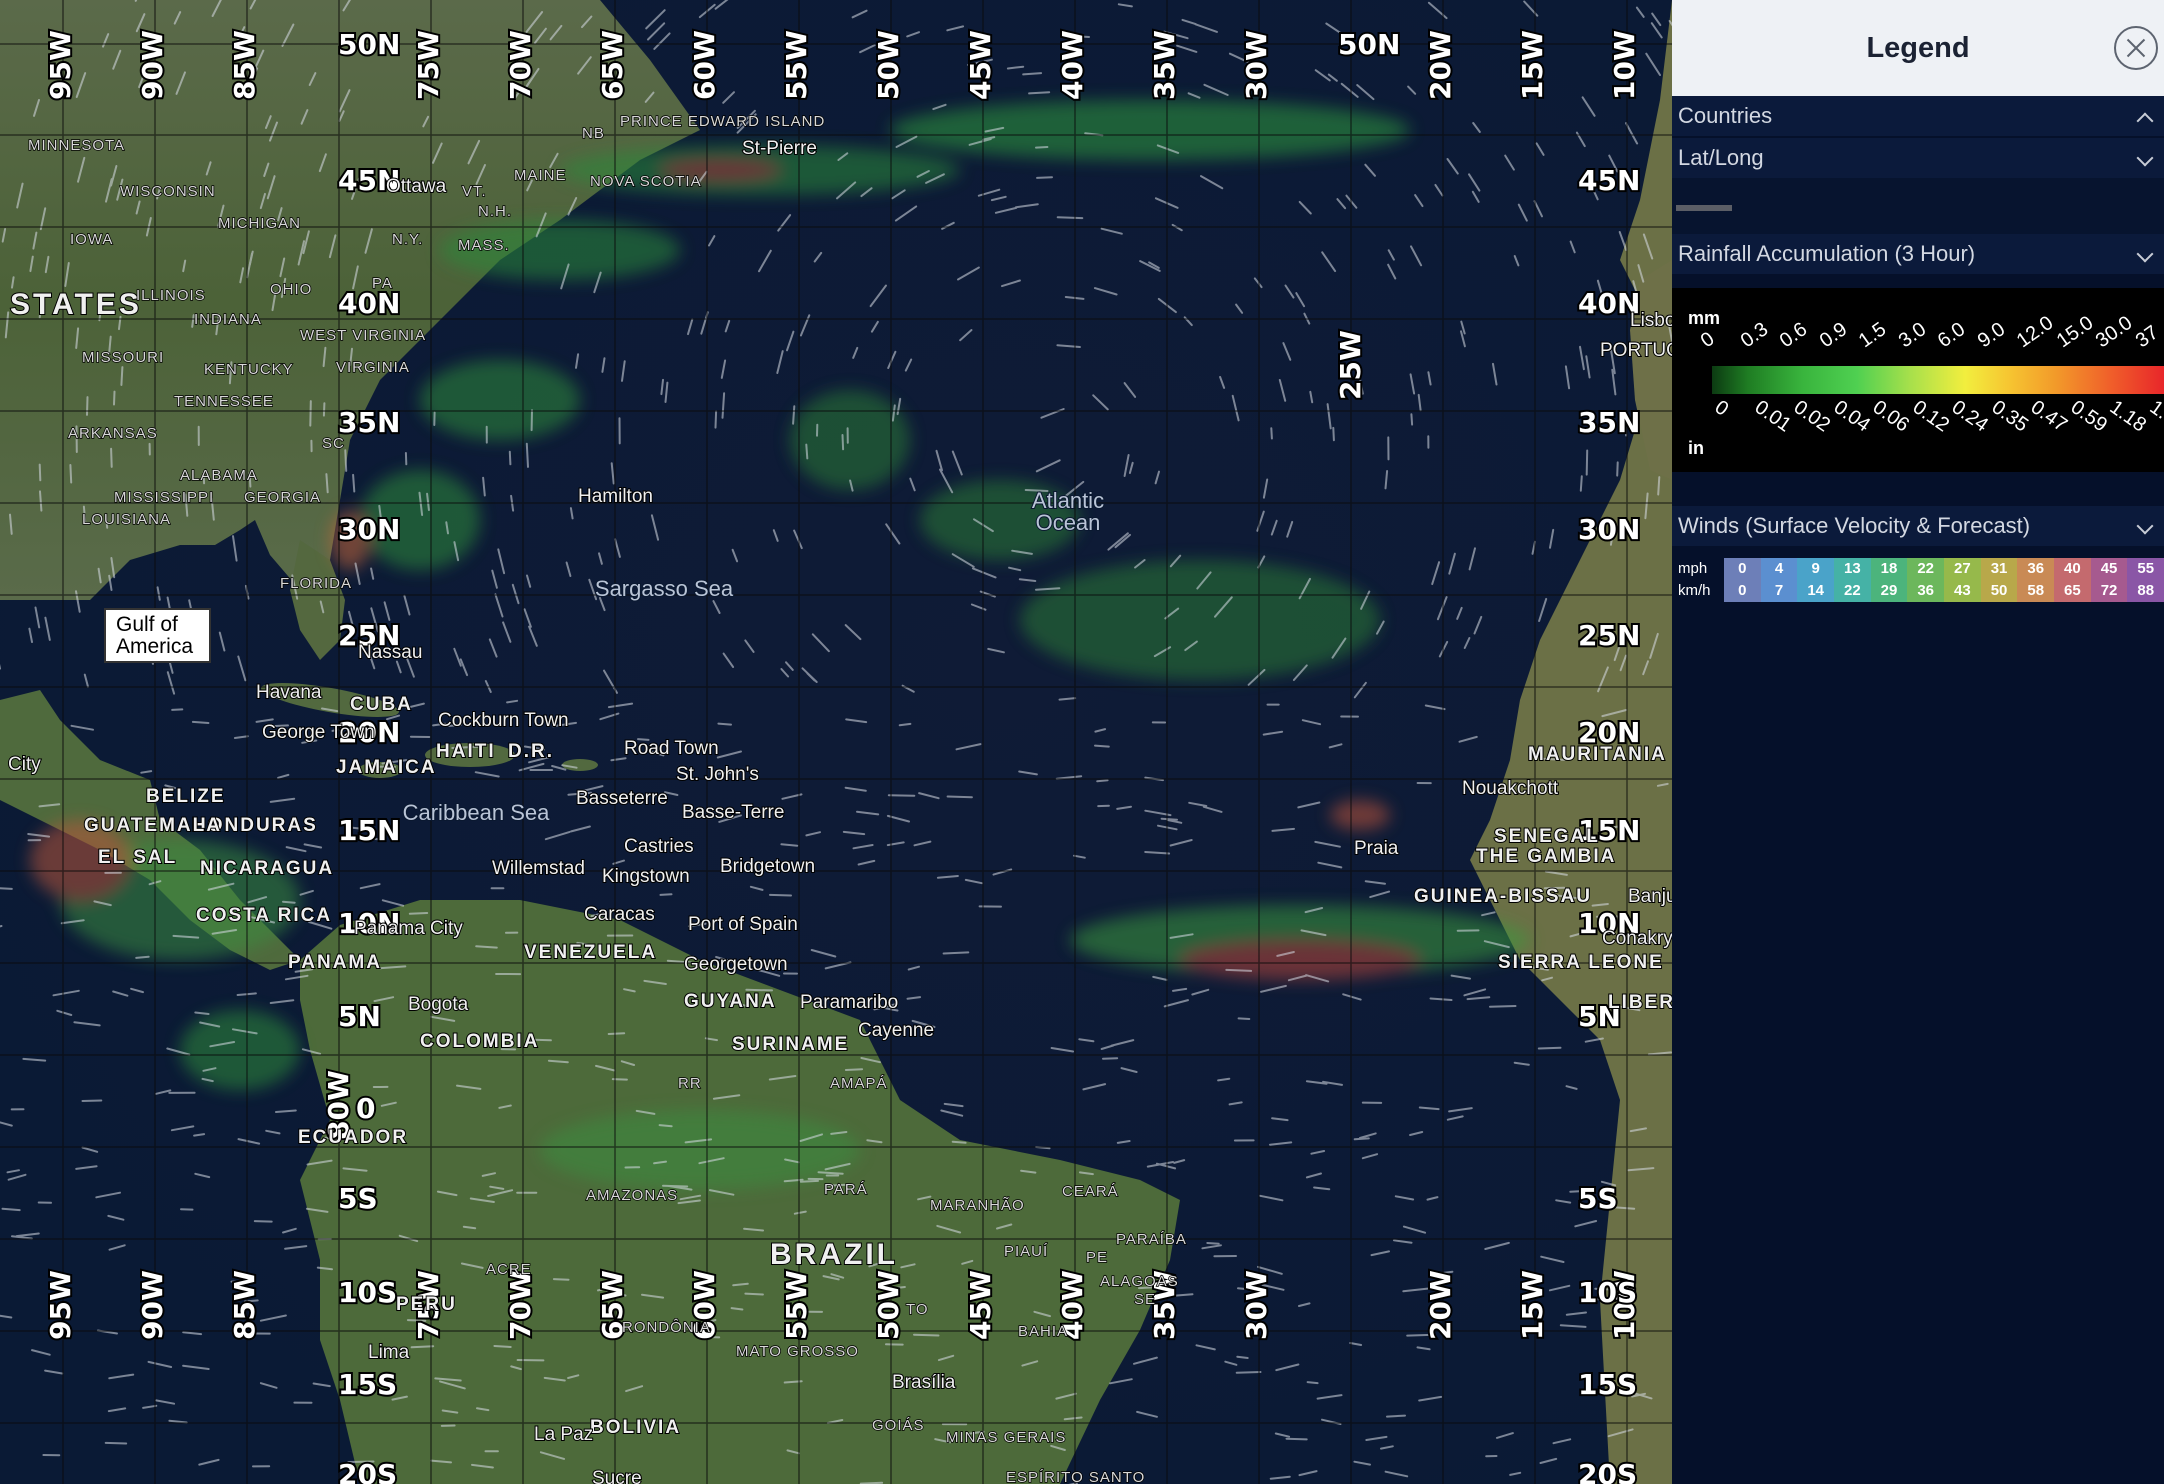 Image resolution: width=2164 pixels, height=1484 pixels. What do you see at coordinates (1816, 591) in the screenshot?
I see `wind-scale-cell: 14` at bounding box center [1816, 591].